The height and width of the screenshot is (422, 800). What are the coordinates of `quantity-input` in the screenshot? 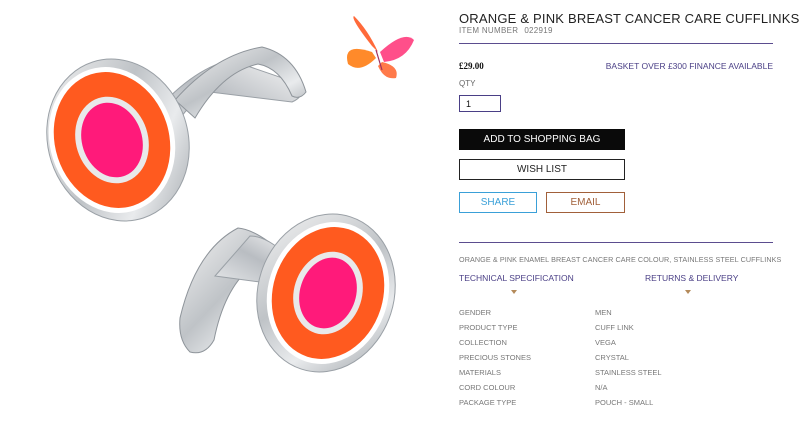 It's located at (480, 103).